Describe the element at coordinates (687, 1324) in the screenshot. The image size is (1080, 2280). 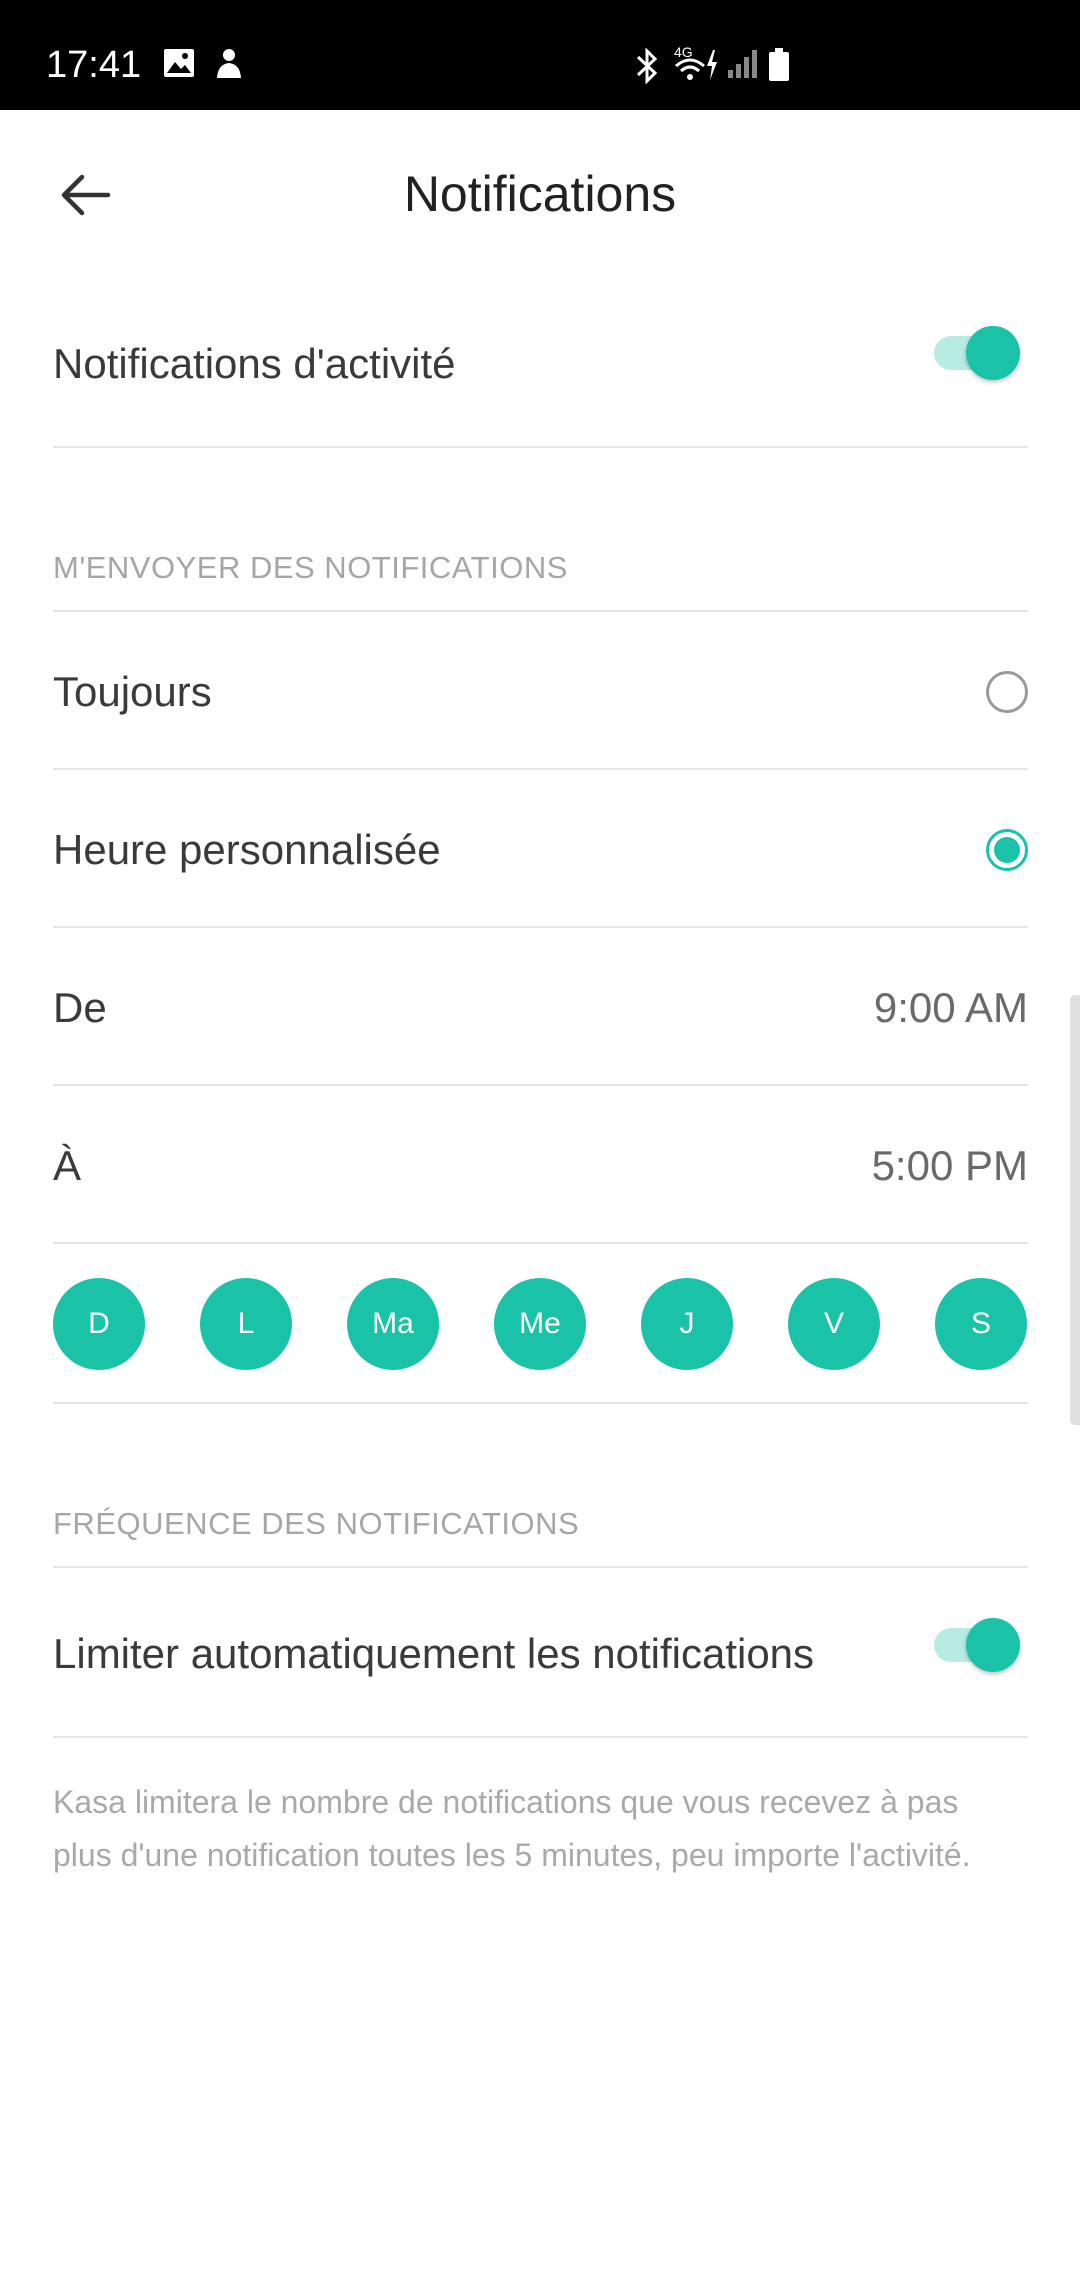
I see `day-button-thursday: J` at that location.